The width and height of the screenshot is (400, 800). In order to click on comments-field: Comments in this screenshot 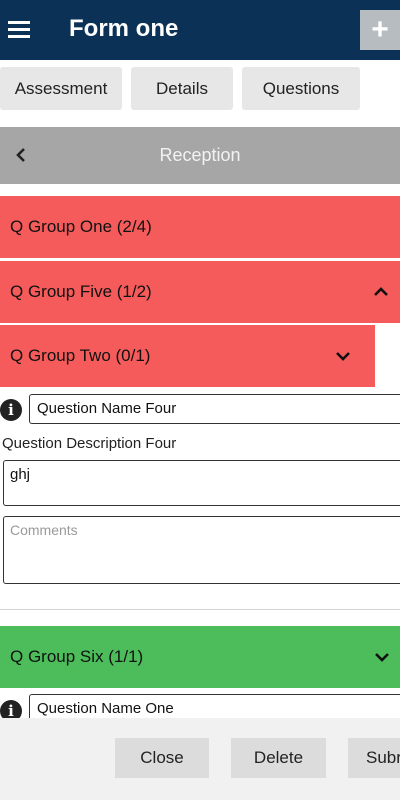, I will do `click(201, 550)`.